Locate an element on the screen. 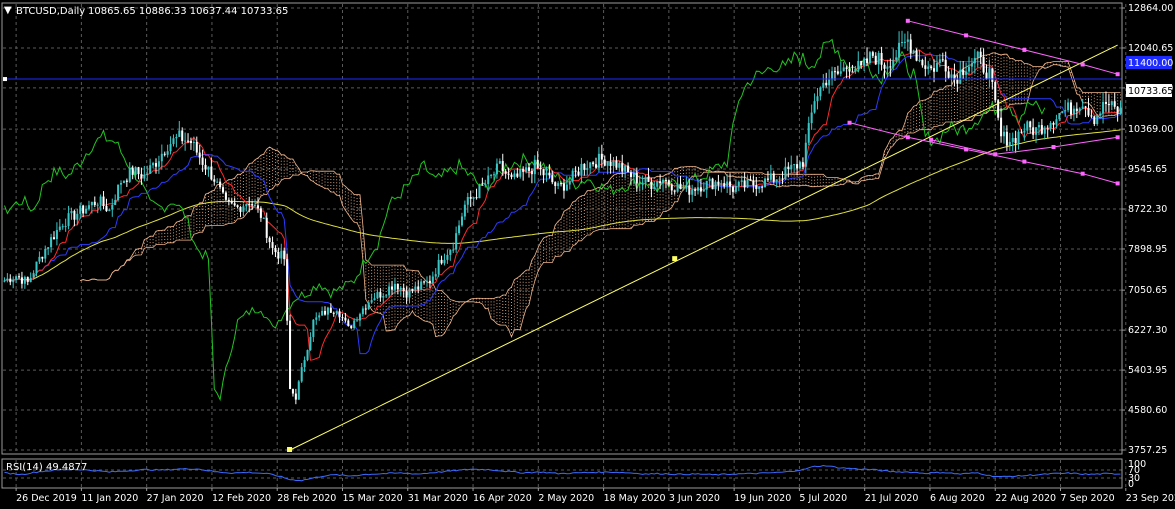 The height and width of the screenshot is (509, 1175). hline-value-marker: 11400.00 is located at coordinates (1149, 62).